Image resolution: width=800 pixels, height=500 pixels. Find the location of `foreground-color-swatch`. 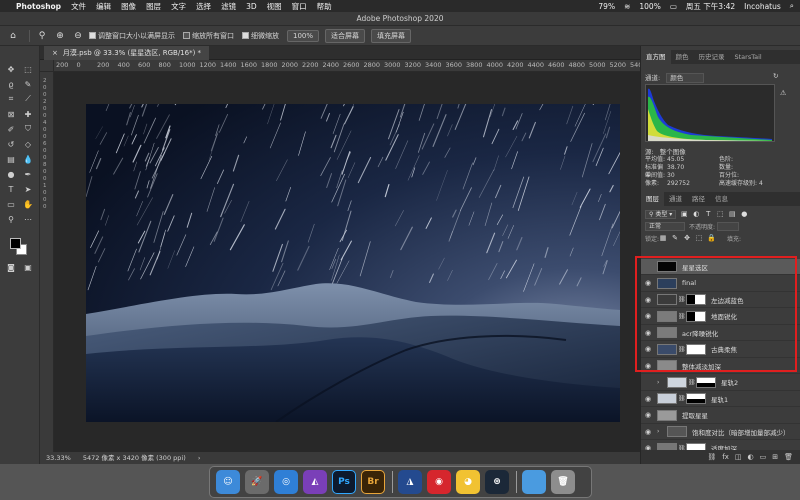

foreground-color-swatch is located at coordinates (15, 243).